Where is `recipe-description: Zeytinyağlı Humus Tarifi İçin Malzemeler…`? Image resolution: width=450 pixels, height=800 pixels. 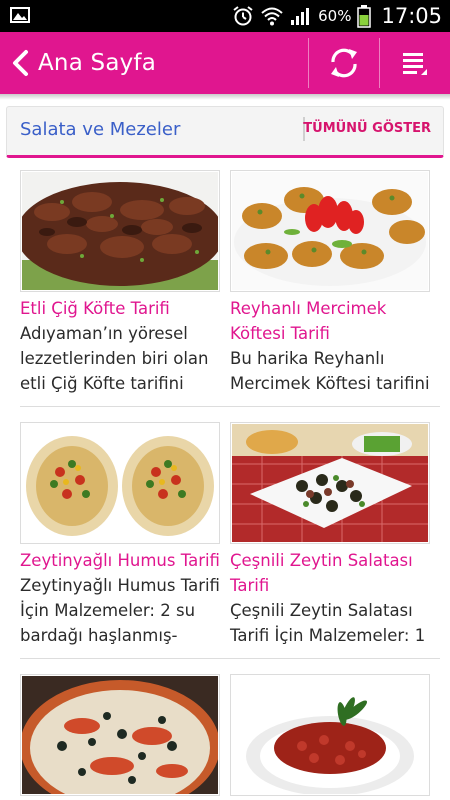
recipe-description: Zeytinyağlı Humus Tarifi İçin Malzemeler… is located at coordinates (120, 610).